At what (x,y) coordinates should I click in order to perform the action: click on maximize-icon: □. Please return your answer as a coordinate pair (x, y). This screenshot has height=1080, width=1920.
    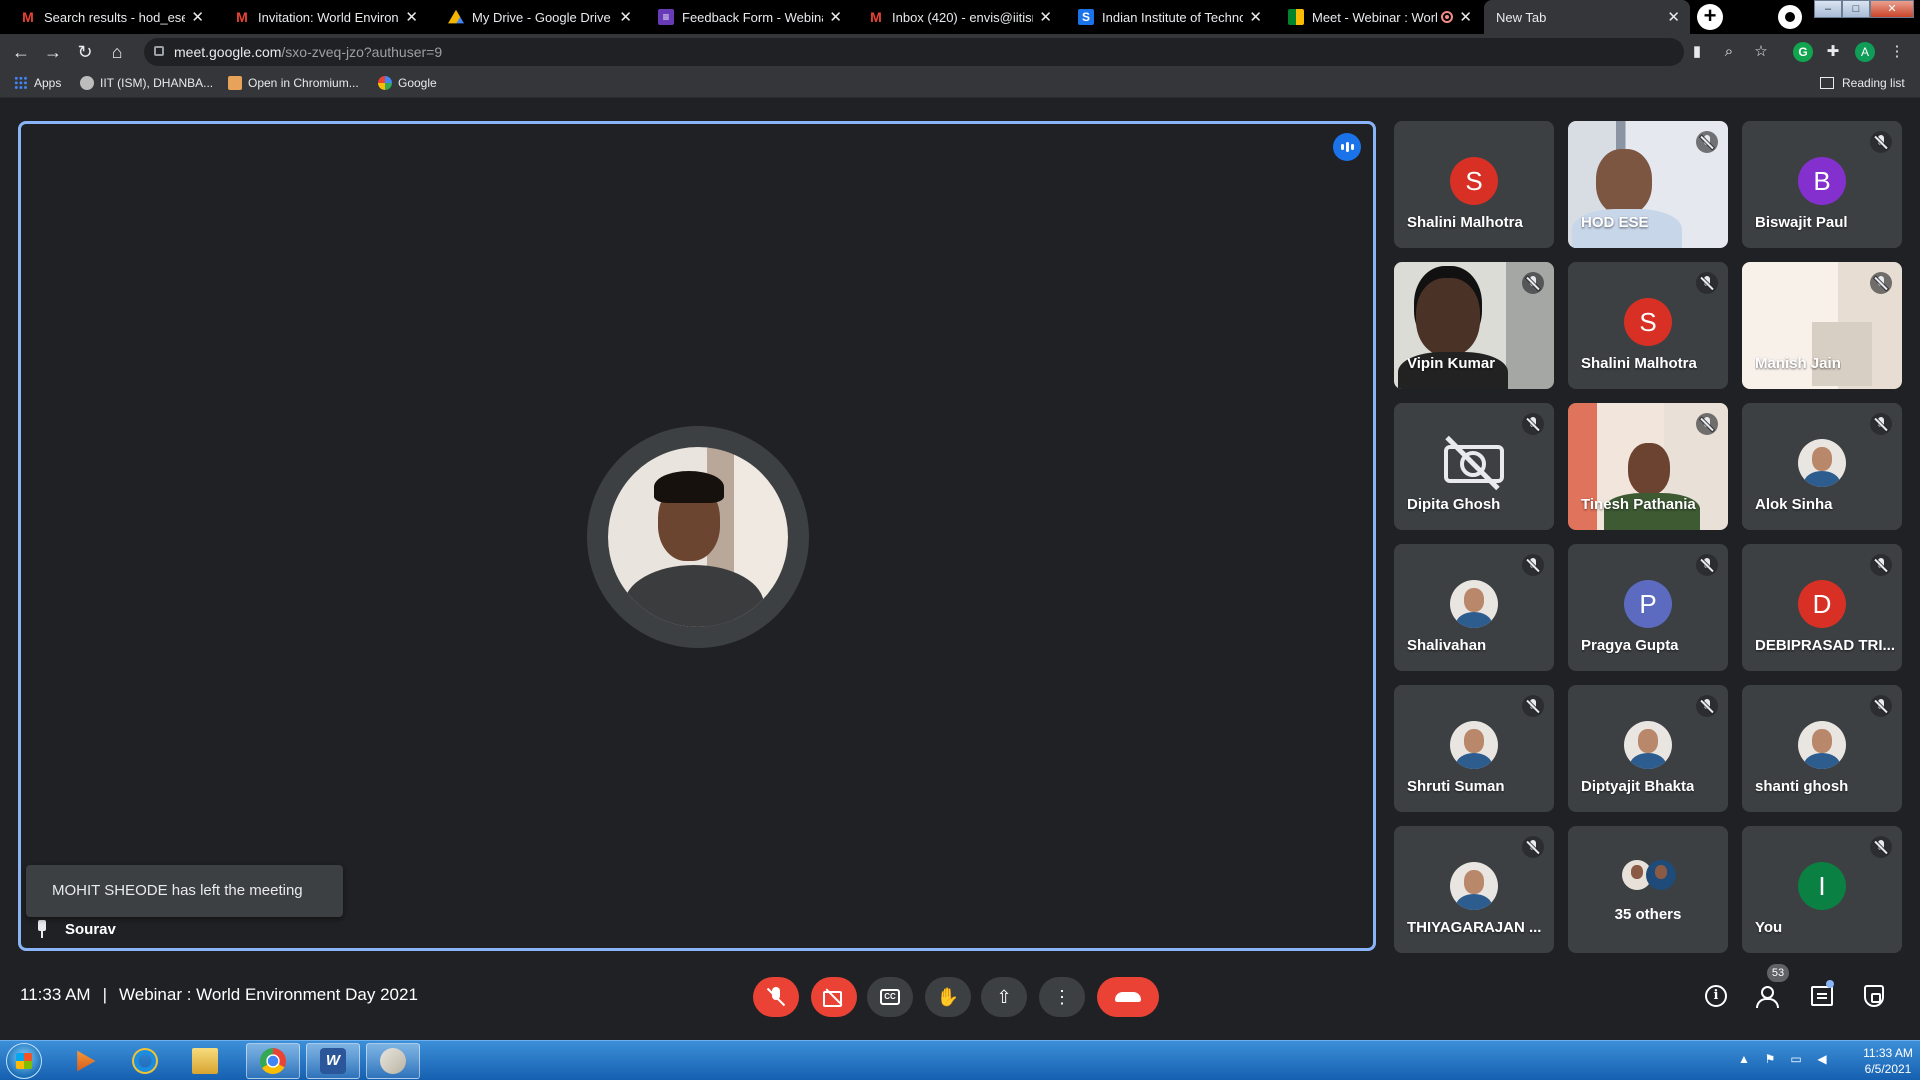
    Looking at the image, I should click on (1856, 9).